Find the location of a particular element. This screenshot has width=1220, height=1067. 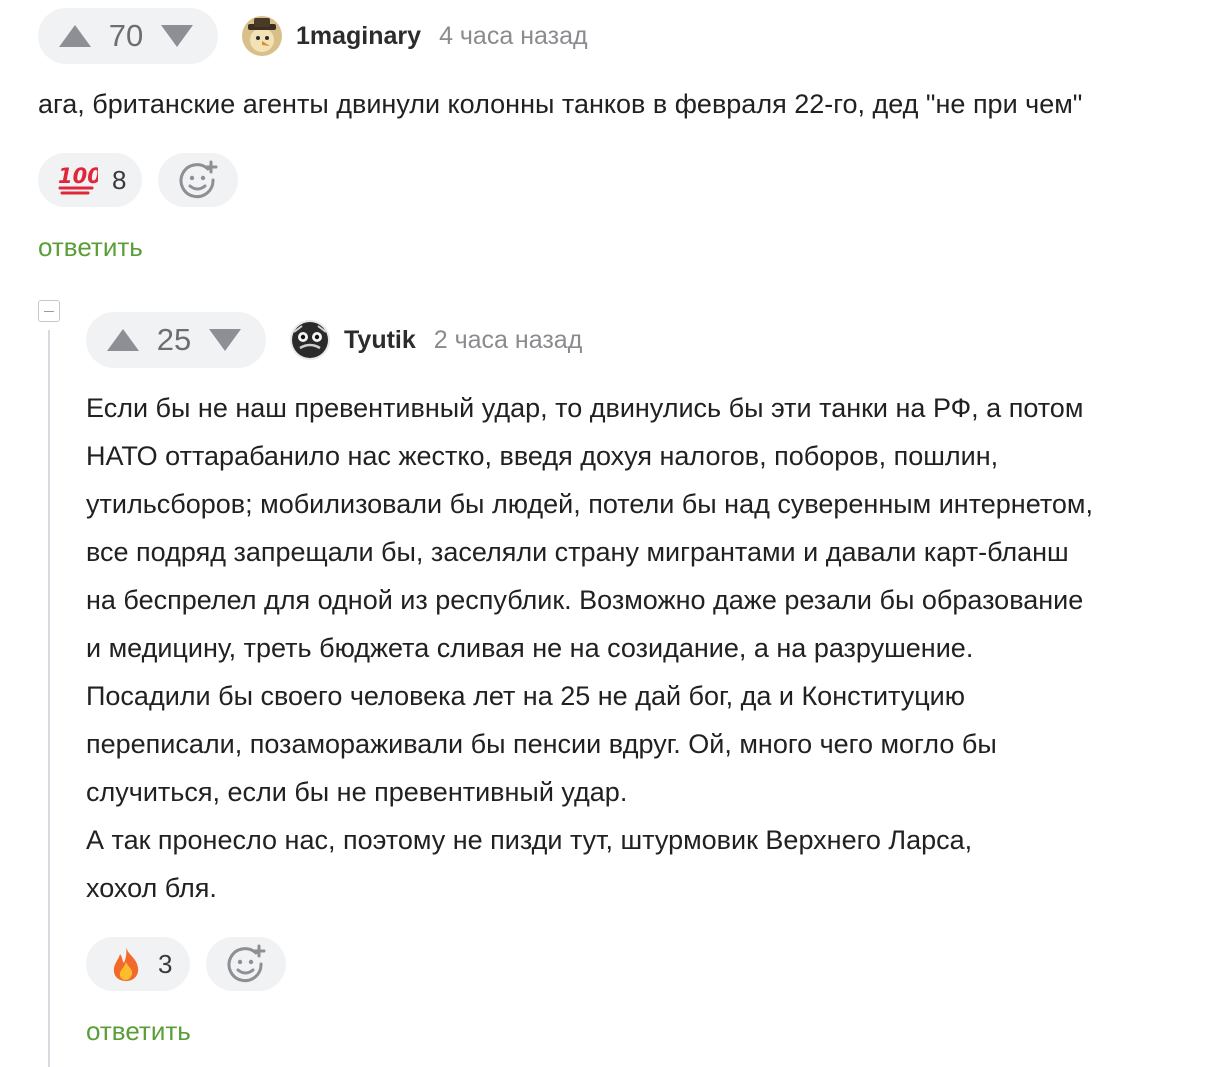

author-name: 1maginary is located at coordinates (358, 36).